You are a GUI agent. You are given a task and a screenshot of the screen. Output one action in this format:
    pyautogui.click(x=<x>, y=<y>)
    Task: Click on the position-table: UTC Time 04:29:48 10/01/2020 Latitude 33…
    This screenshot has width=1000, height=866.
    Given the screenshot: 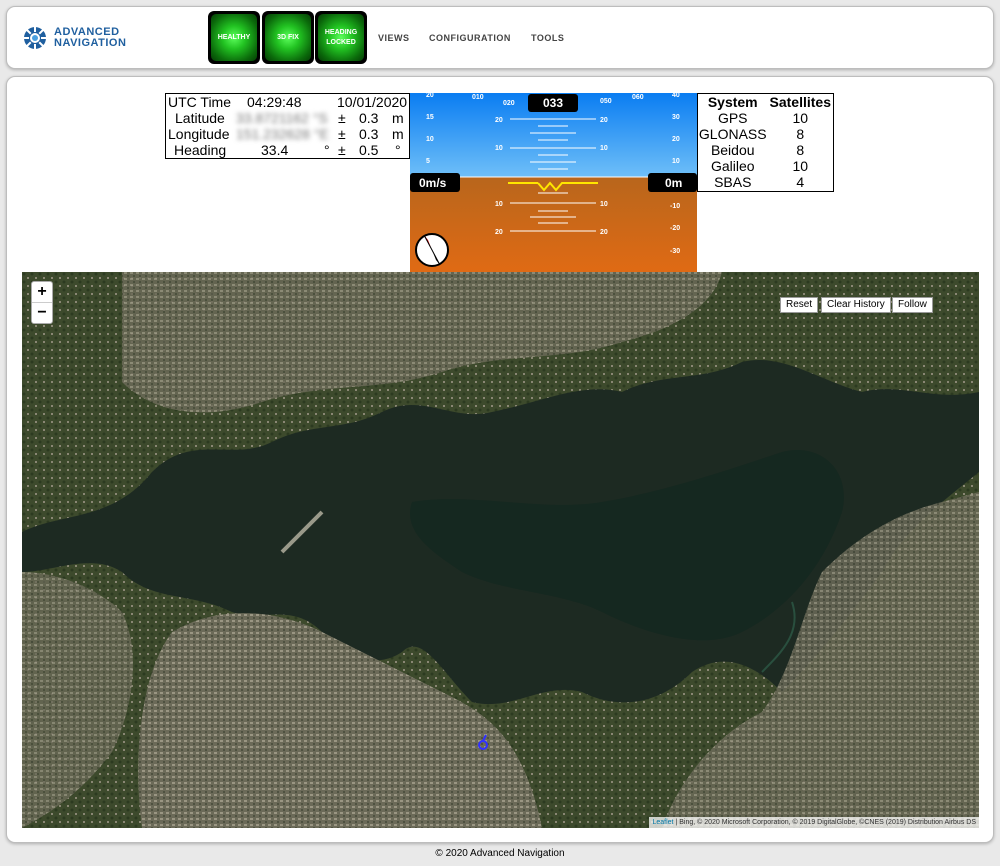 What is the action you would take?
    pyautogui.click(x=287, y=126)
    